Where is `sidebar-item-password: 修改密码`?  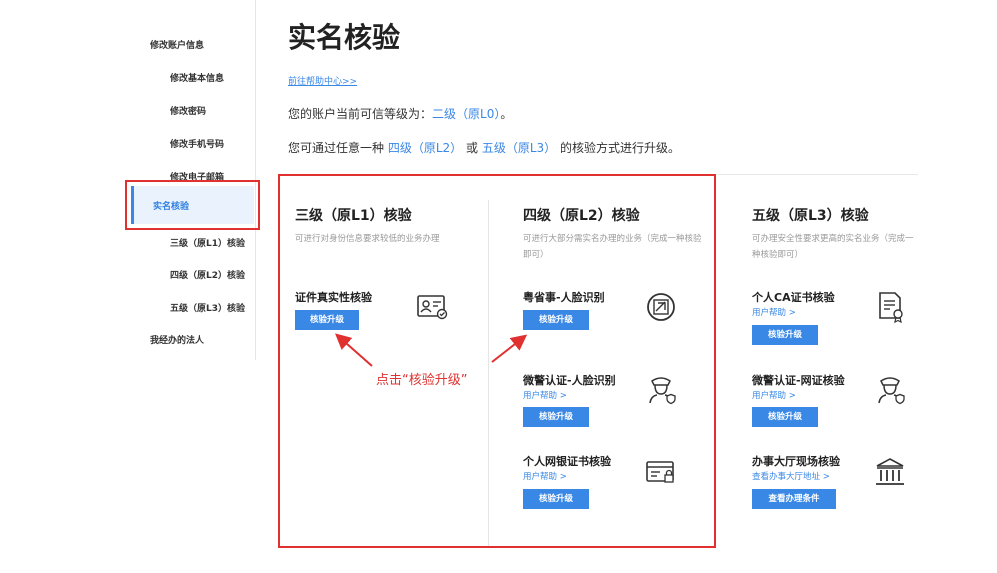
sidebar-item-password: 修改密码 is located at coordinates (188, 110).